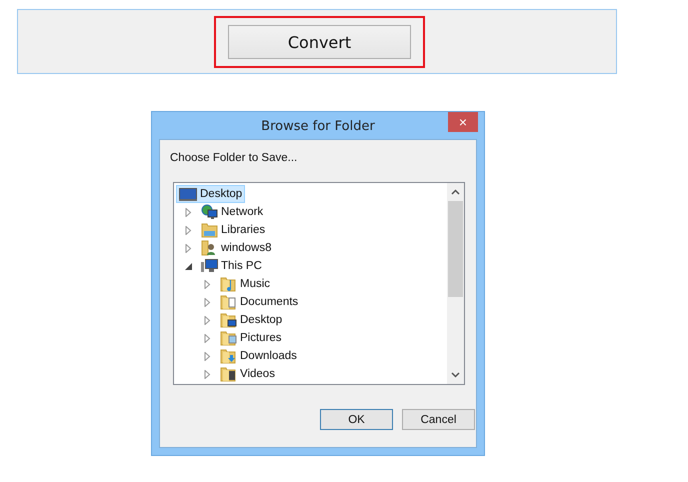  Describe the element at coordinates (356, 419) in the screenshot. I see `ok-button: OK` at that location.